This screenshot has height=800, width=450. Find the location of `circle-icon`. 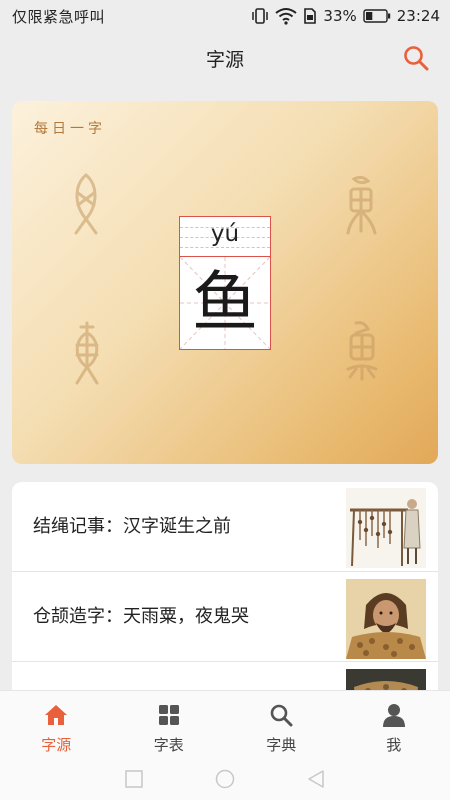

circle-icon is located at coordinates (225, 779).